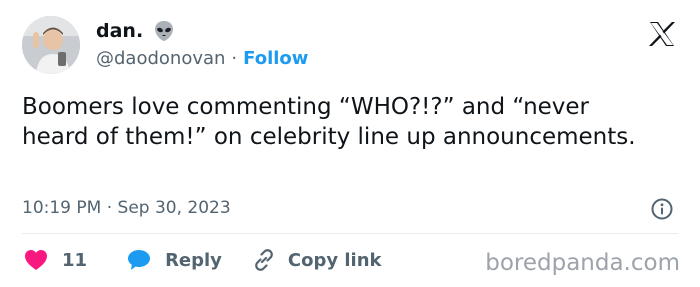 This screenshot has height=287, width=700. I want to click on divider, so click(350, 233).